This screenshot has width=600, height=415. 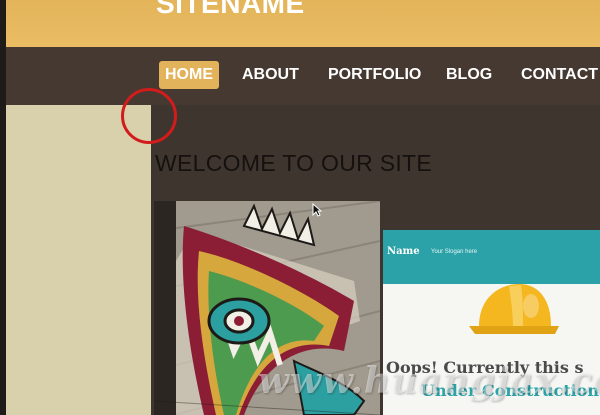 I want to click on main-nav: HOME ABOUT PORTFOLIO BLOG CONTACT, so click(x=303, y=76).